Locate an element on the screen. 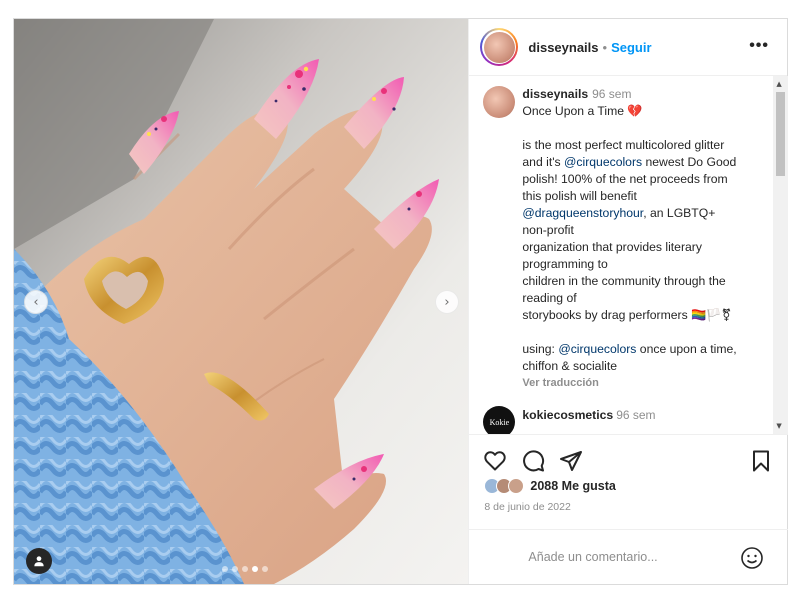 The image size is (800, 595). user-icon is located at coordinates (39, 561).